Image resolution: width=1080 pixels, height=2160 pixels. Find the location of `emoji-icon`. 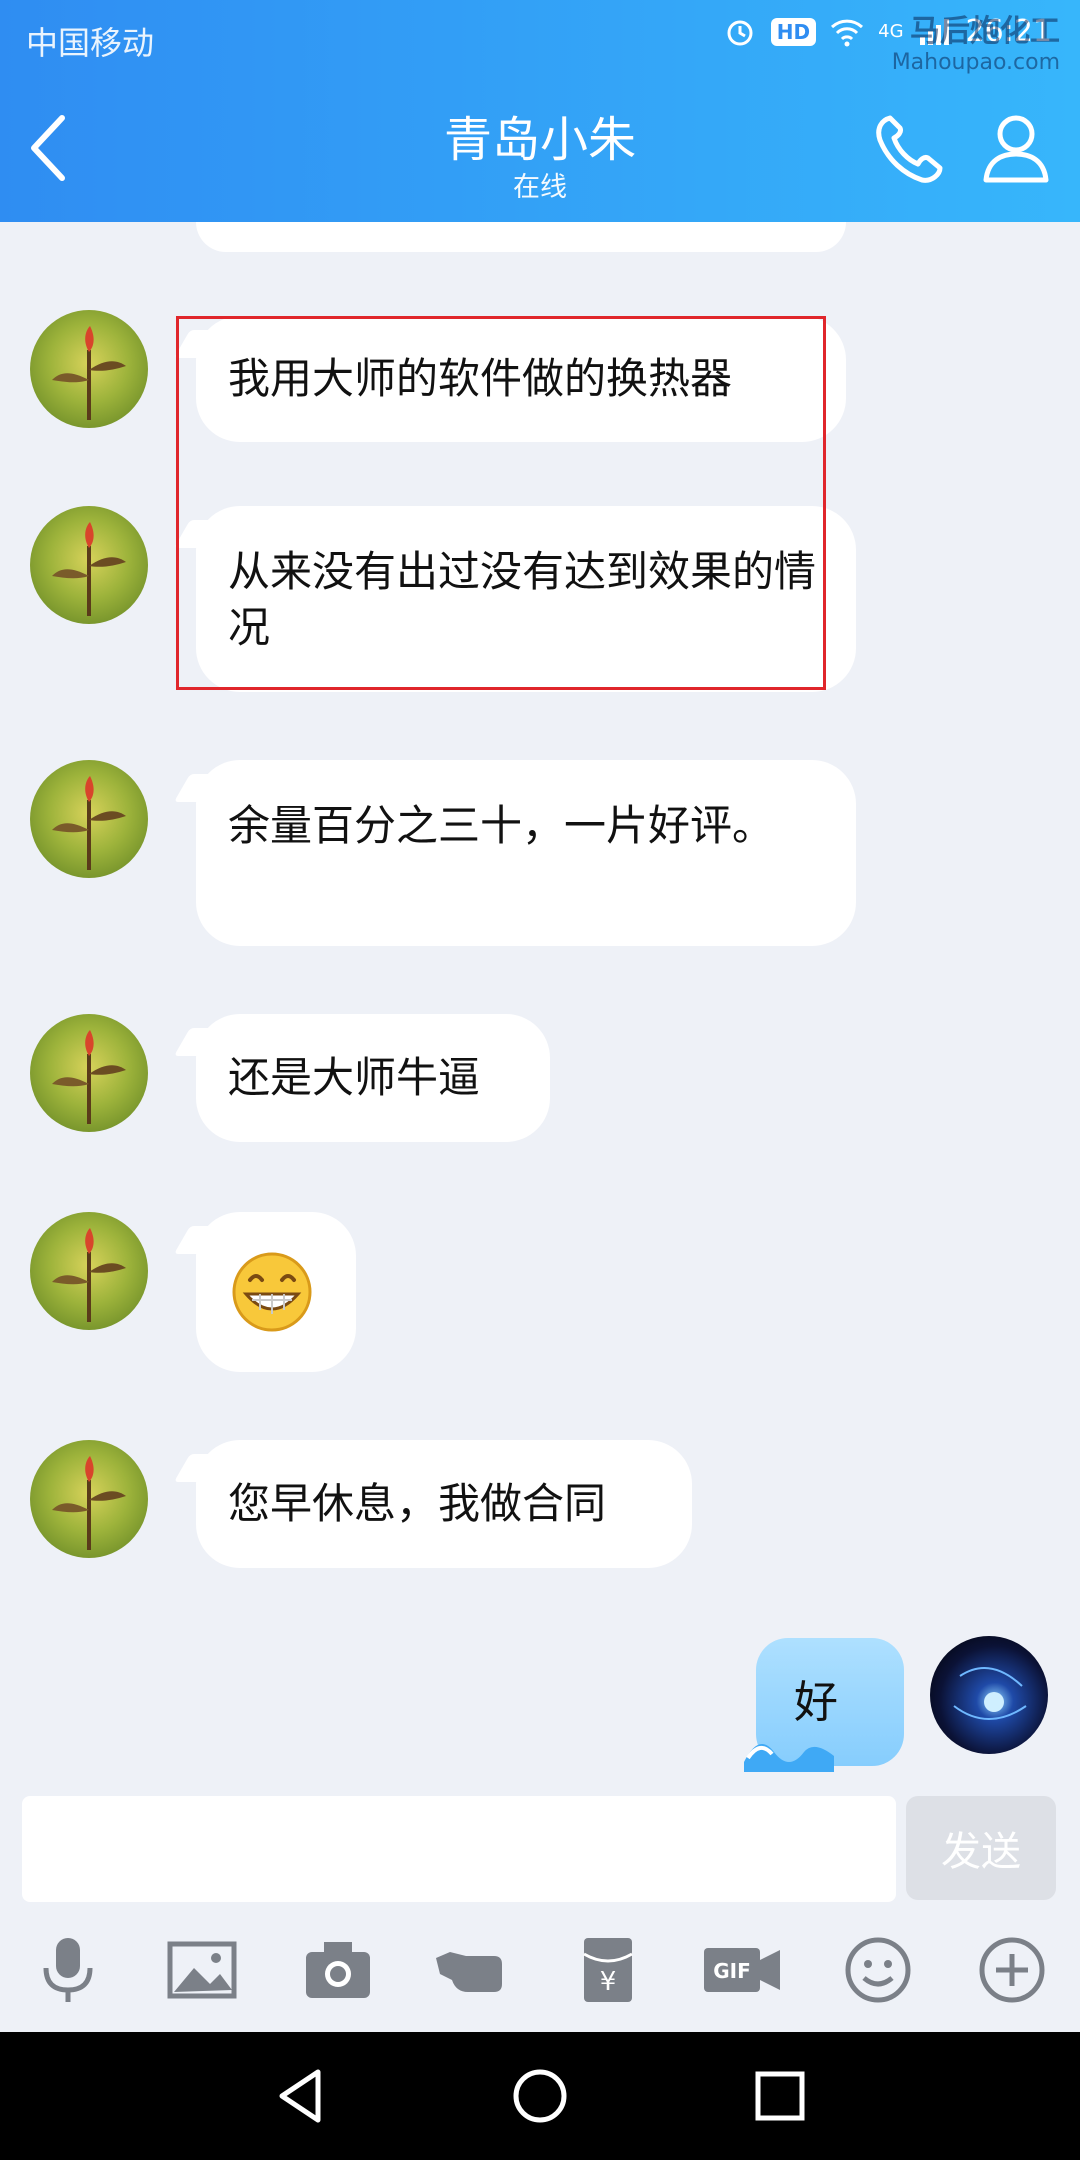

emoji-icon is located at coordinates (878, 1970).